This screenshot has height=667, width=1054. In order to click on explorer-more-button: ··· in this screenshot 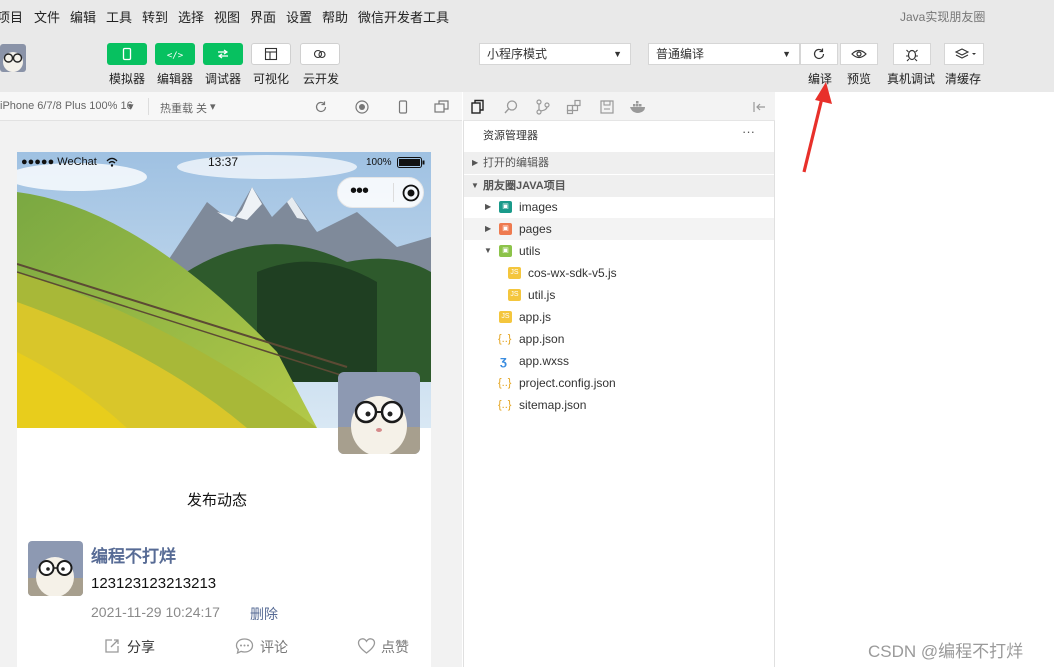, I will do `click(748, 131)`.